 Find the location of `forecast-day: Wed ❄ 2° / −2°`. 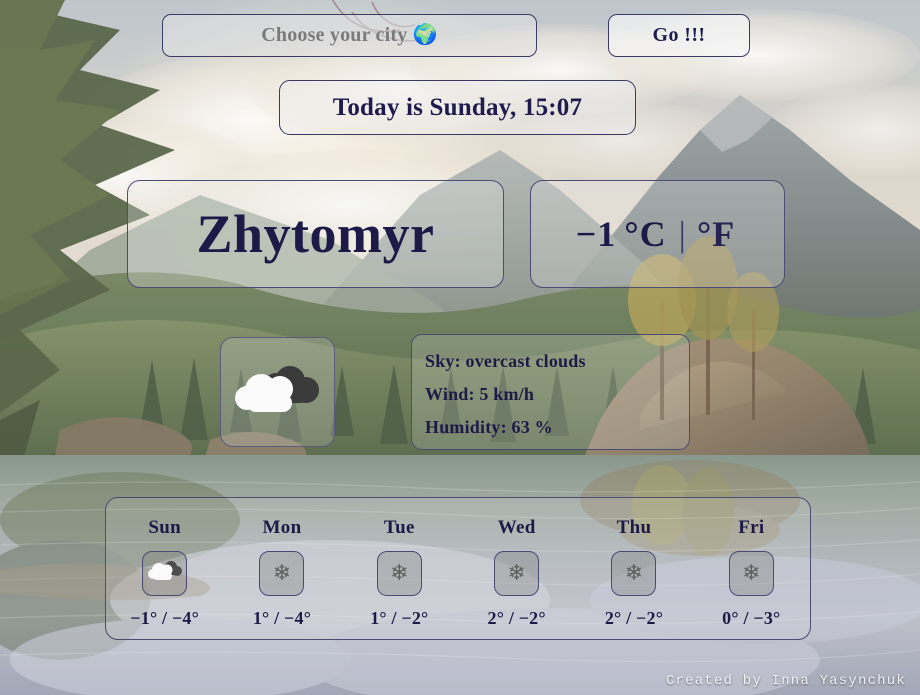

forecast-day: Wed ❄ 2° / −2° is located at coordinates (516, 568).